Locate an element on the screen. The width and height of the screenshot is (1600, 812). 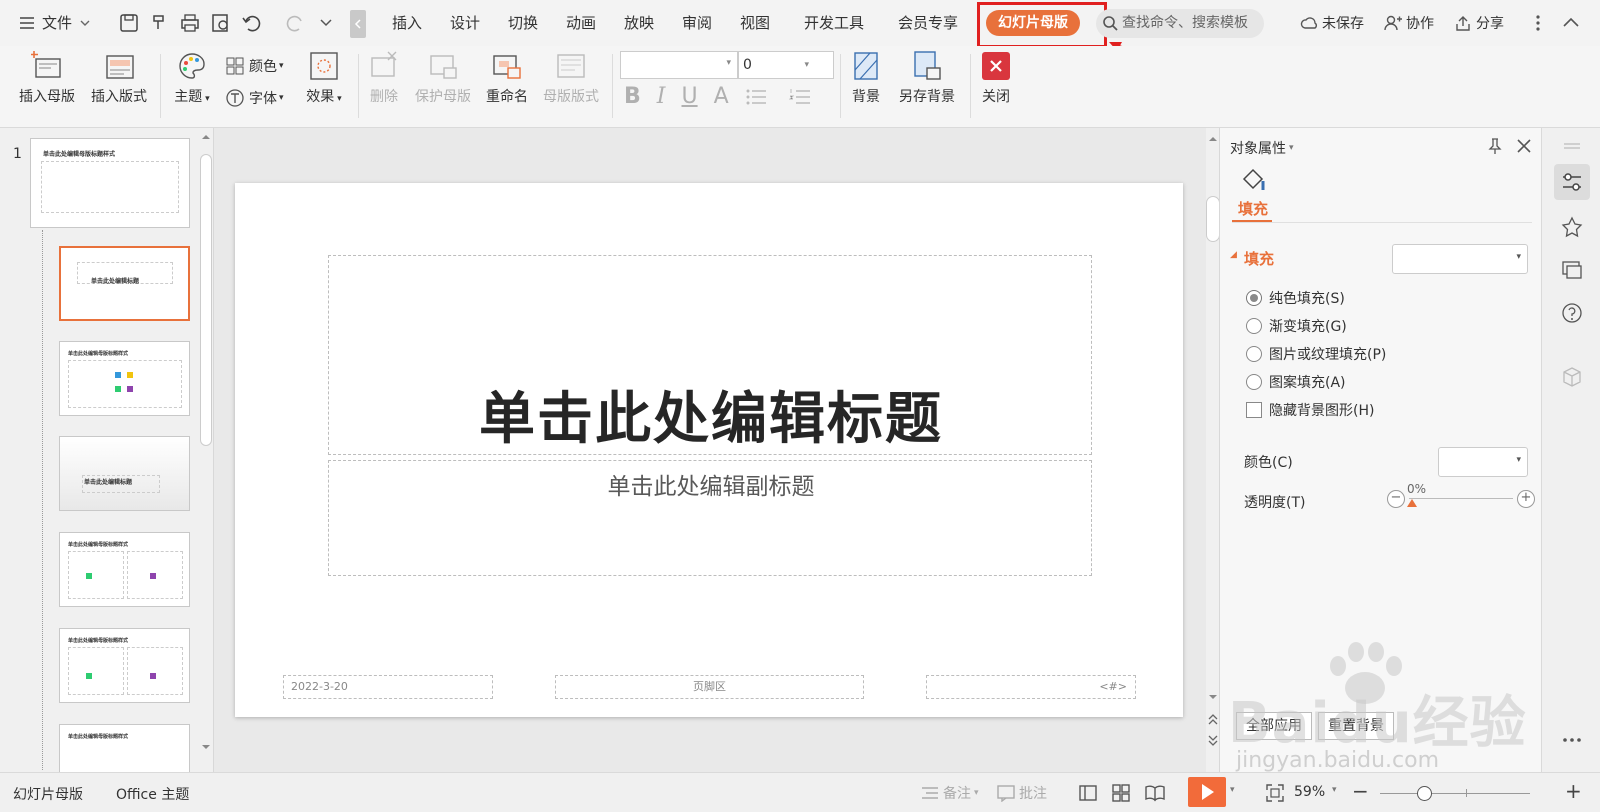
normal-view-icon is located at coordinates (1088, 793).